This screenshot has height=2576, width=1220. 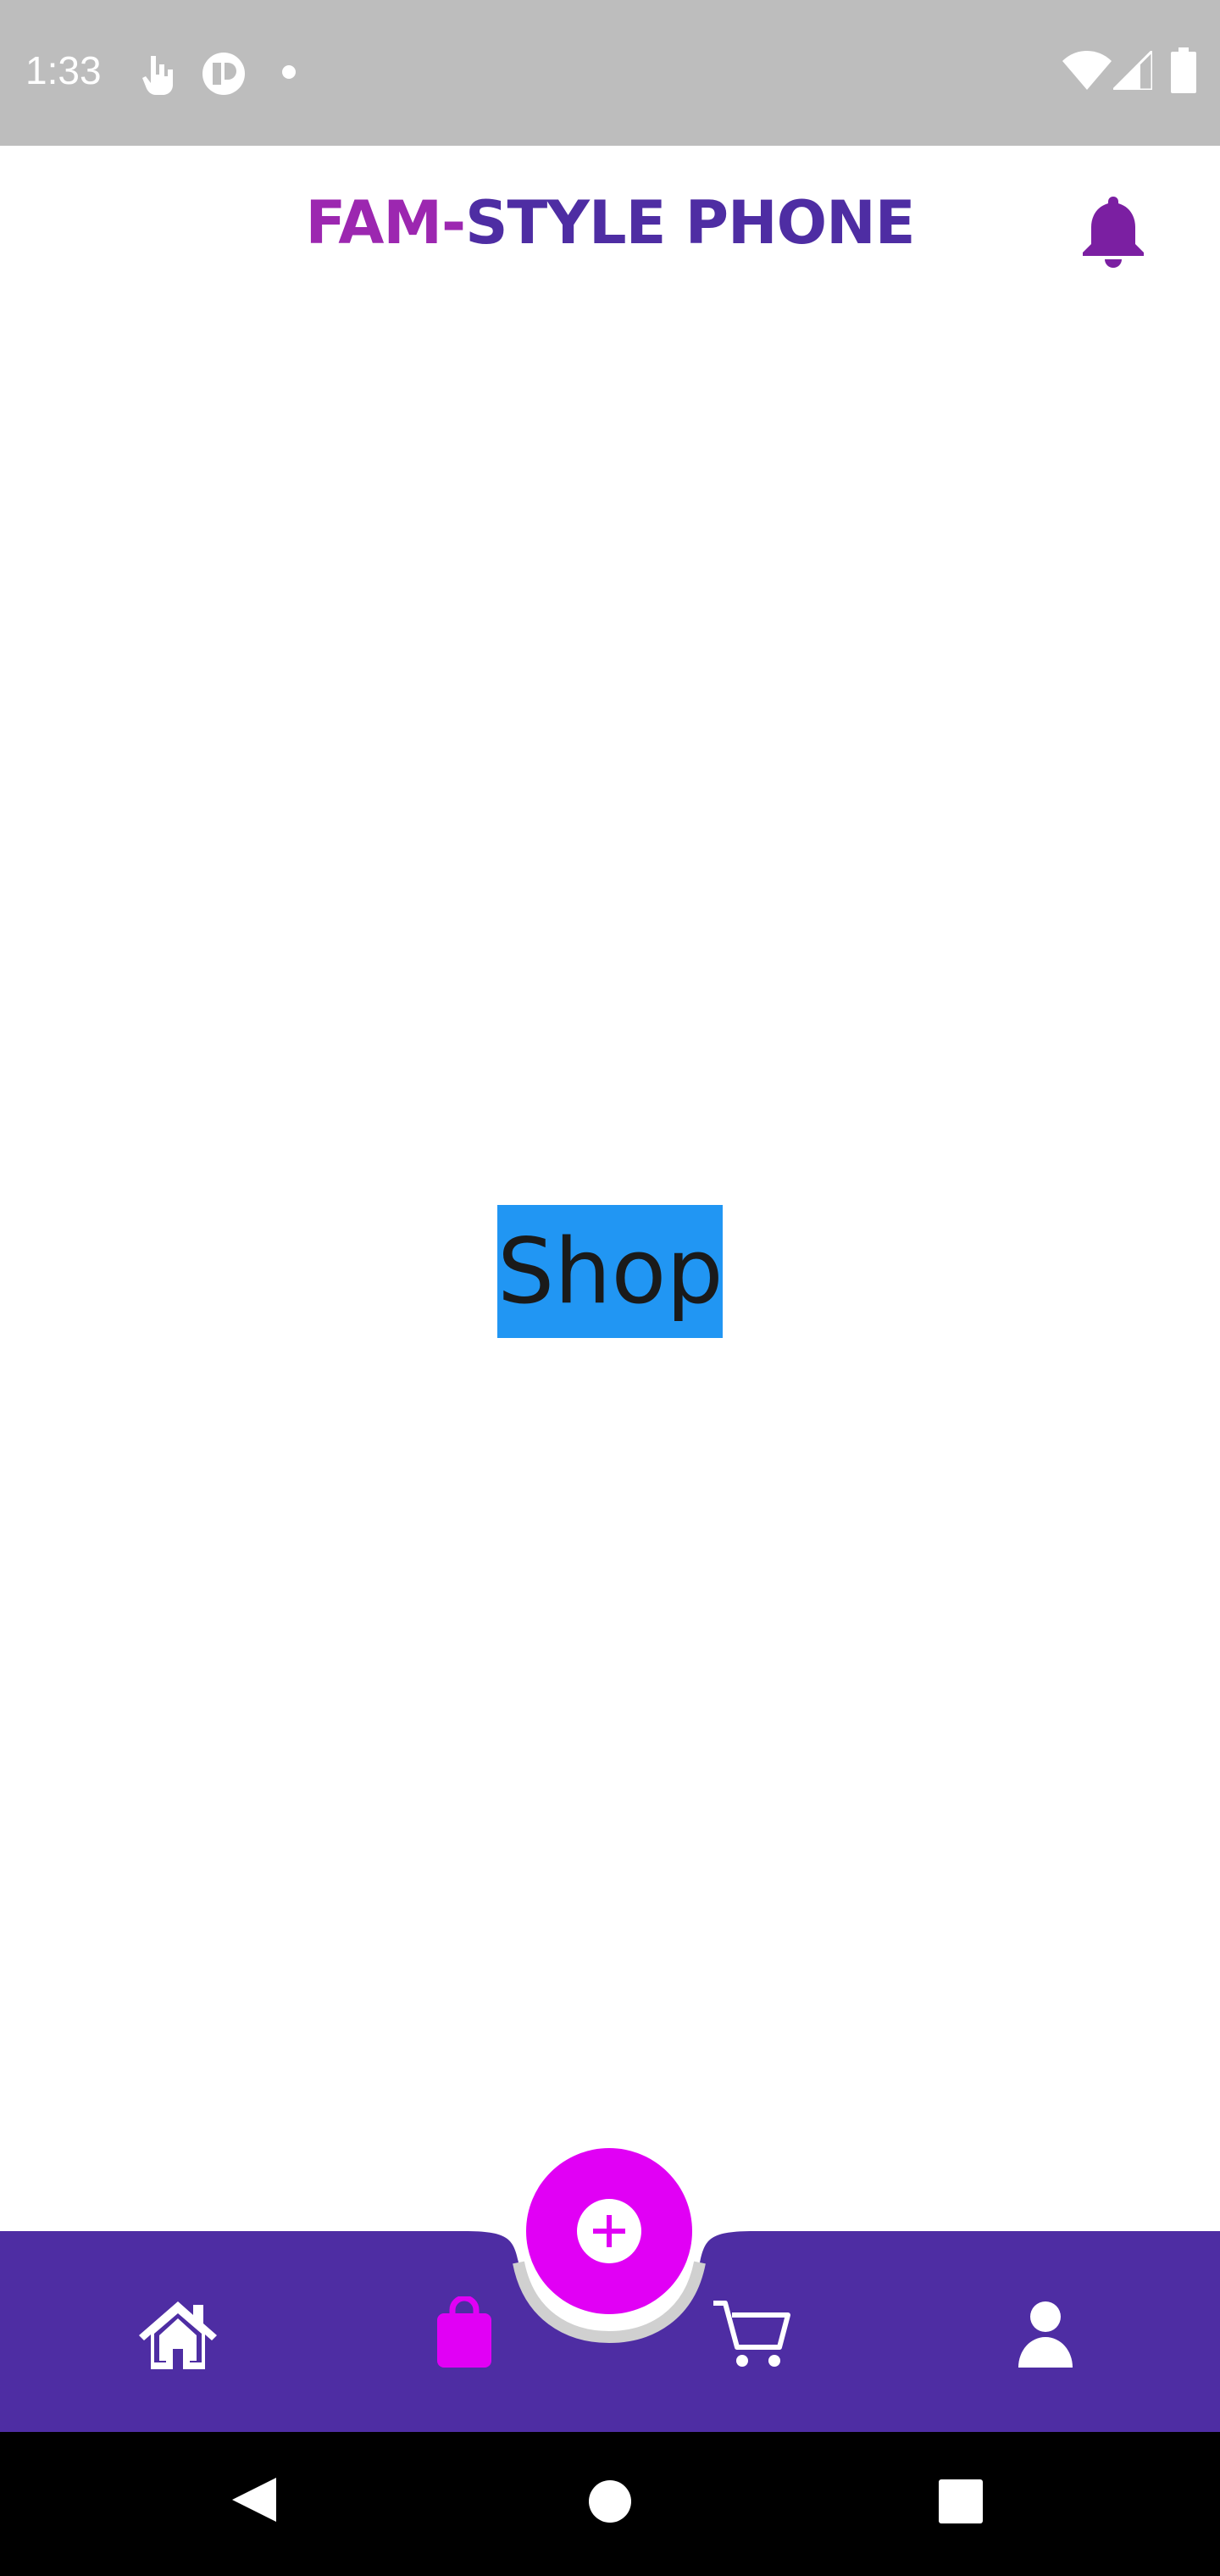 I want to click on add-fab-button, so click(x=609, y=2231).